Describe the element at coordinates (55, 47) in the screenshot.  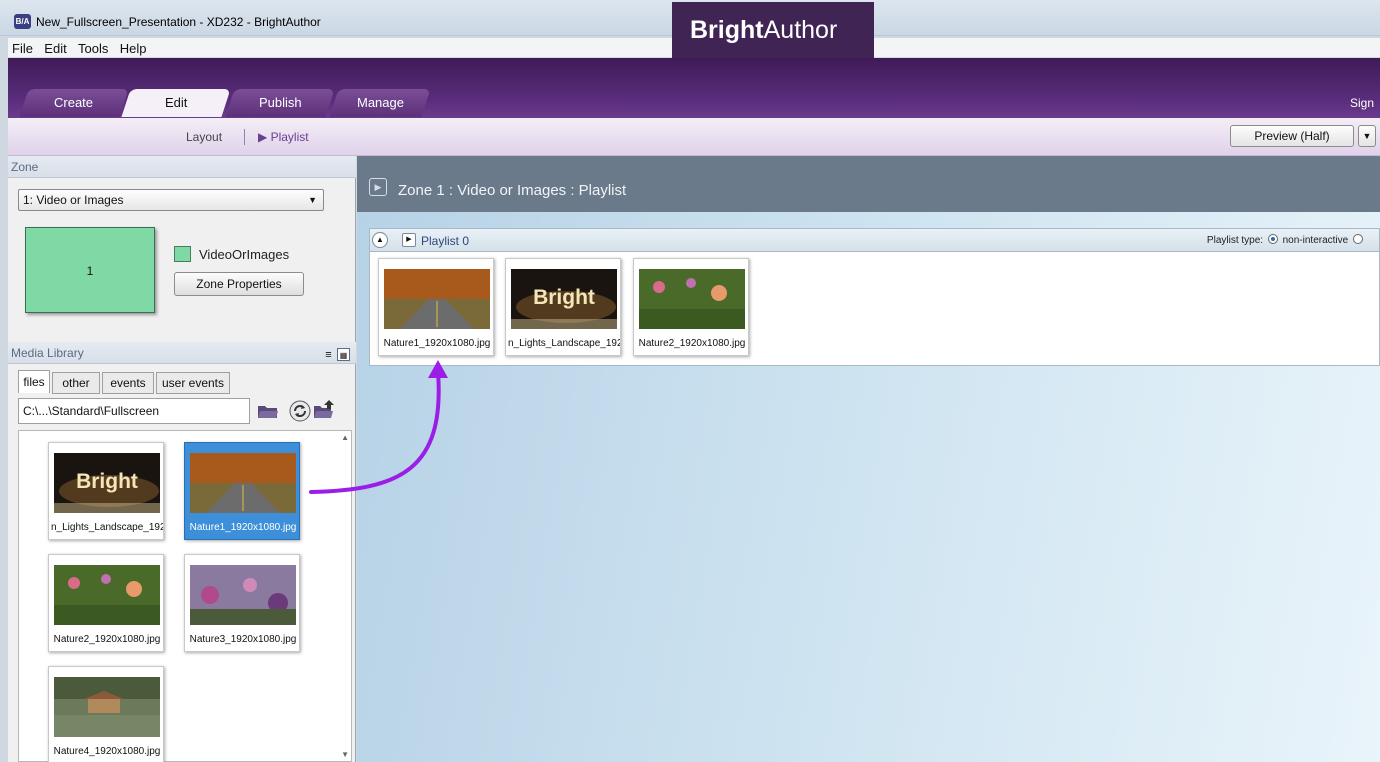
I see `menu-edit: Edit` at that location.